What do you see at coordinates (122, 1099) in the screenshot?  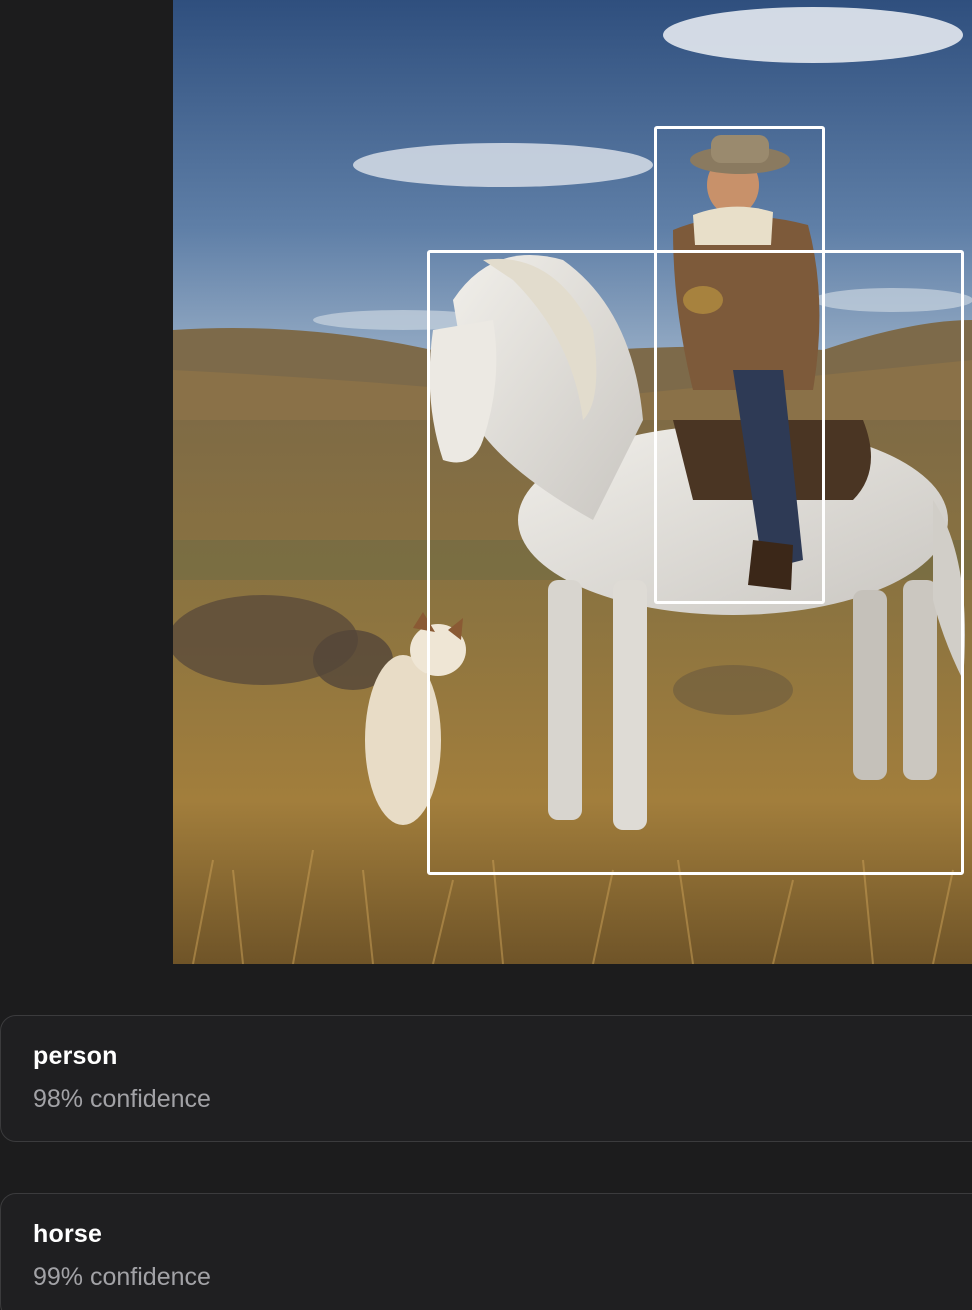 I see `result-confidence: 98% confidence` at bounding box center [122, 1099].